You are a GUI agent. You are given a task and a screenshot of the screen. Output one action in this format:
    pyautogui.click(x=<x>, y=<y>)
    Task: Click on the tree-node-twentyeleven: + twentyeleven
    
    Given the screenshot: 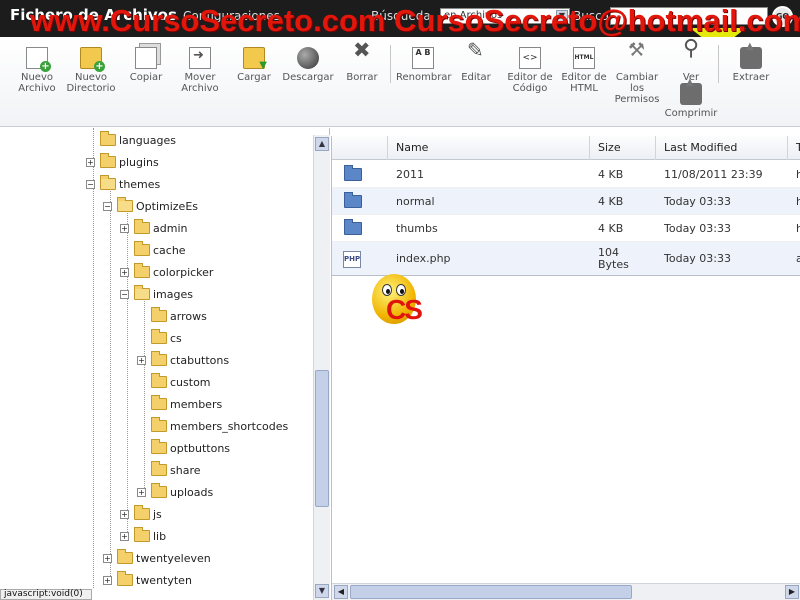 What is the action you would take?
    pyautogui.click(x=155, y=559)
    